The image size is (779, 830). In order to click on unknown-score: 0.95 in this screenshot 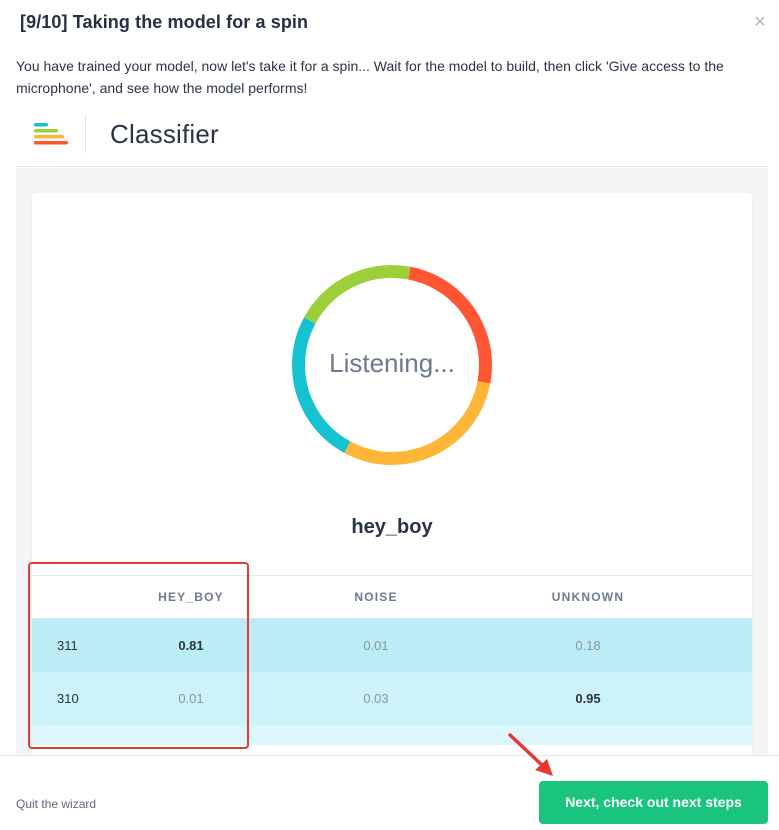, I will do `click(588, 698)`.